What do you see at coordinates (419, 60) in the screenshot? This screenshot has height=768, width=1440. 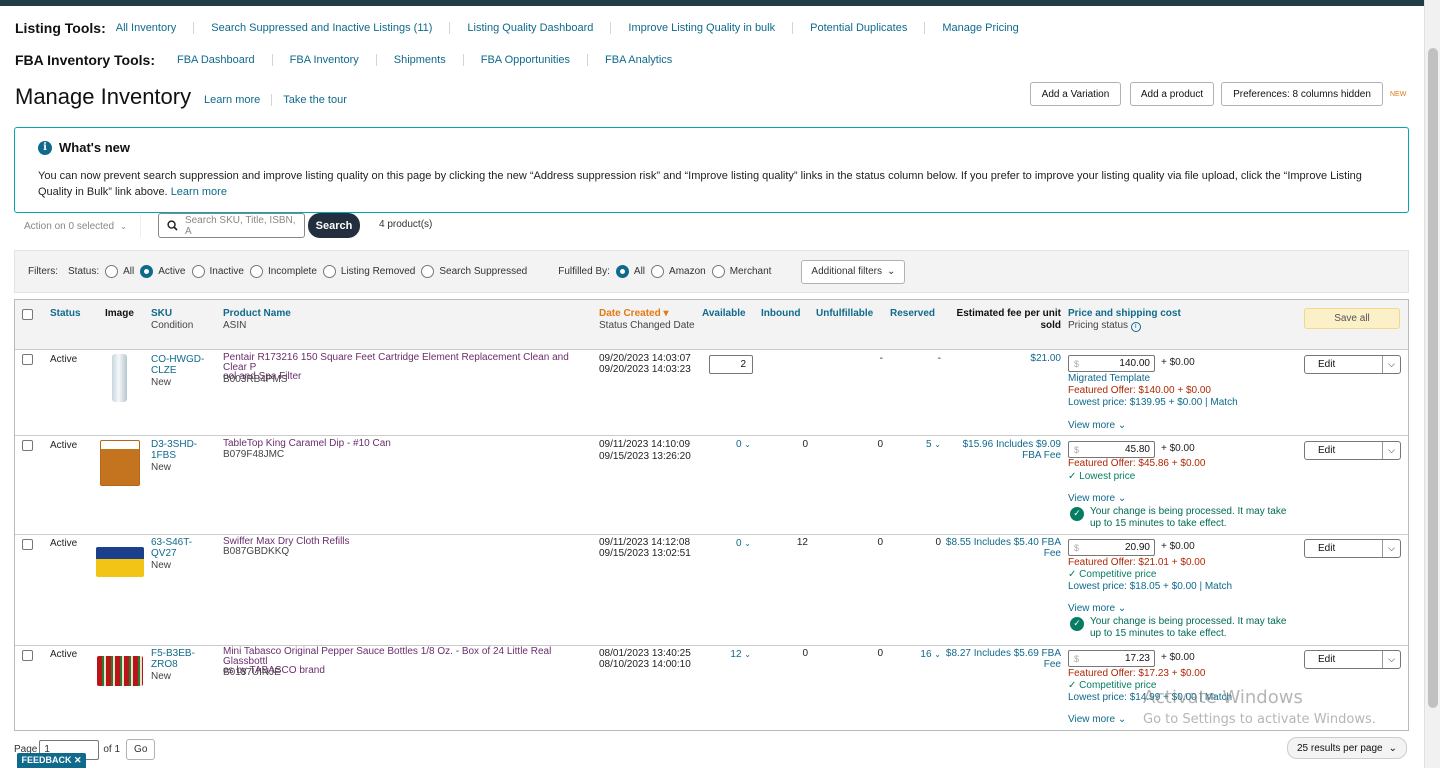 I see `link-shipments: Shipments` at bounding box center [419, 60].